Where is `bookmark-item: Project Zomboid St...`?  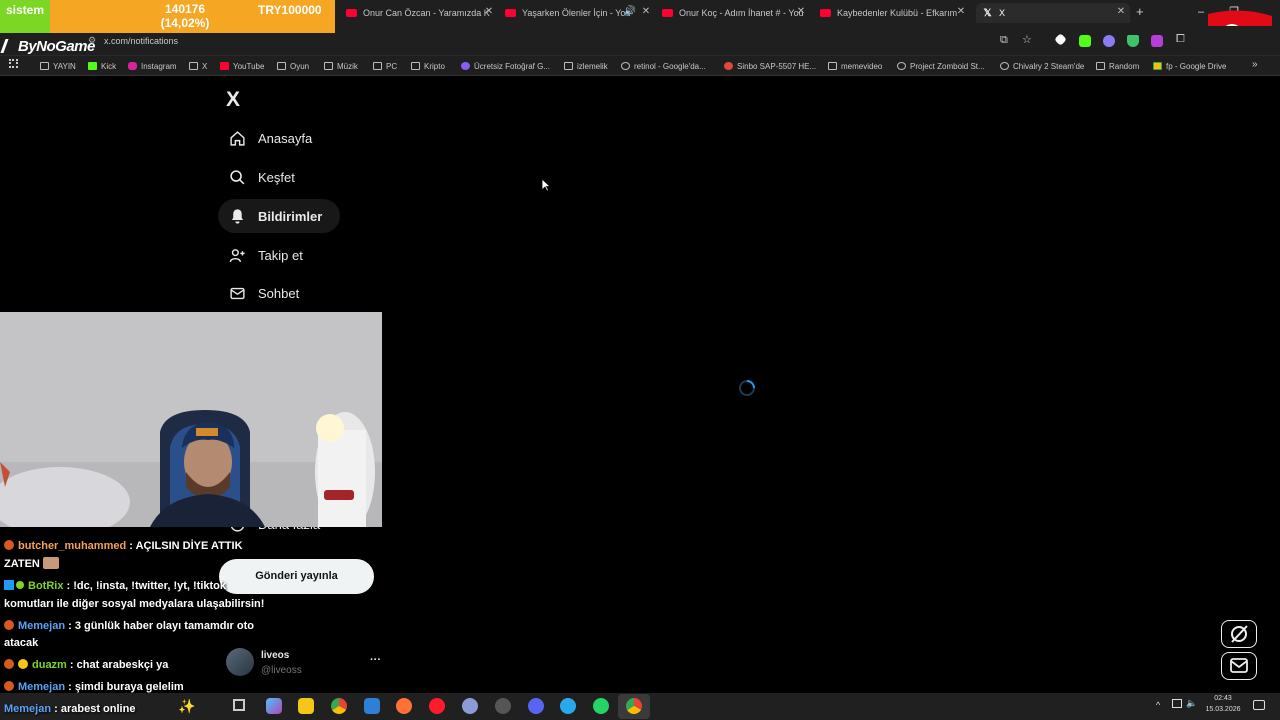 bookmark-item: Project Zomboid St... is located at coordinates (941, 66).